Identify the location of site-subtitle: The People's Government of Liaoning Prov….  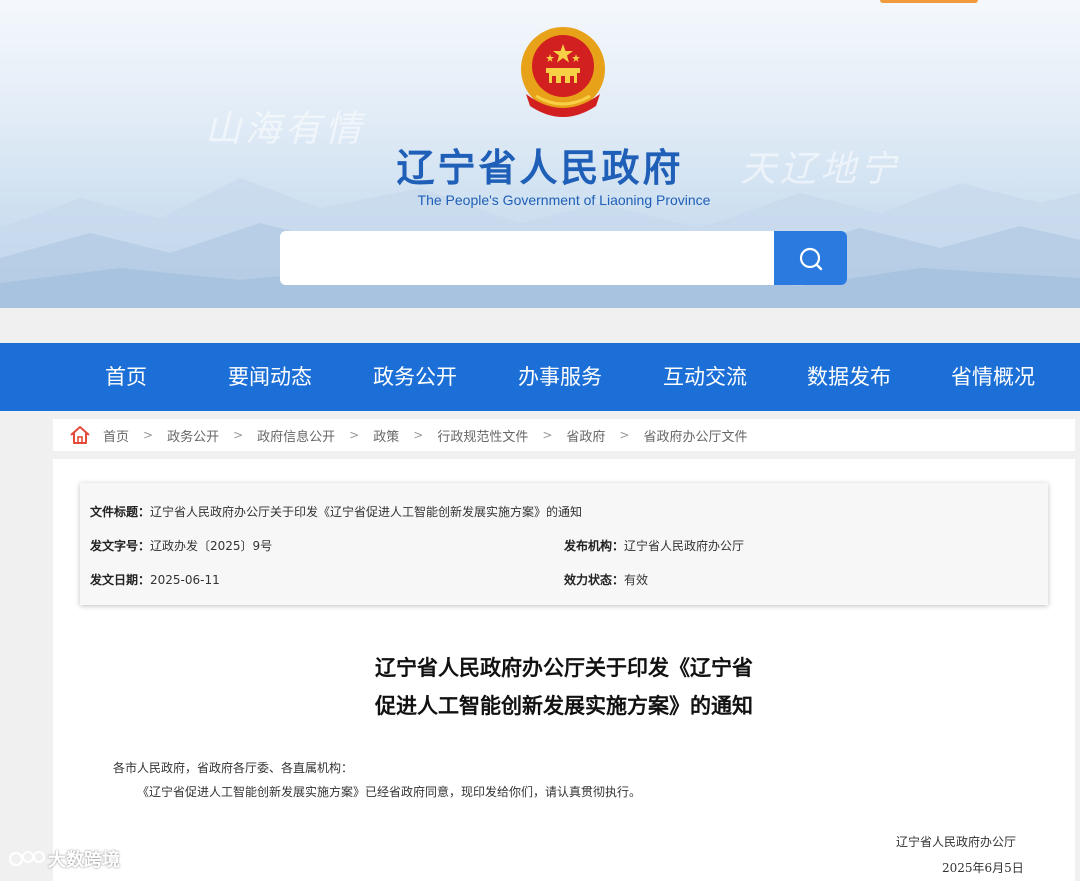
(564, 200).